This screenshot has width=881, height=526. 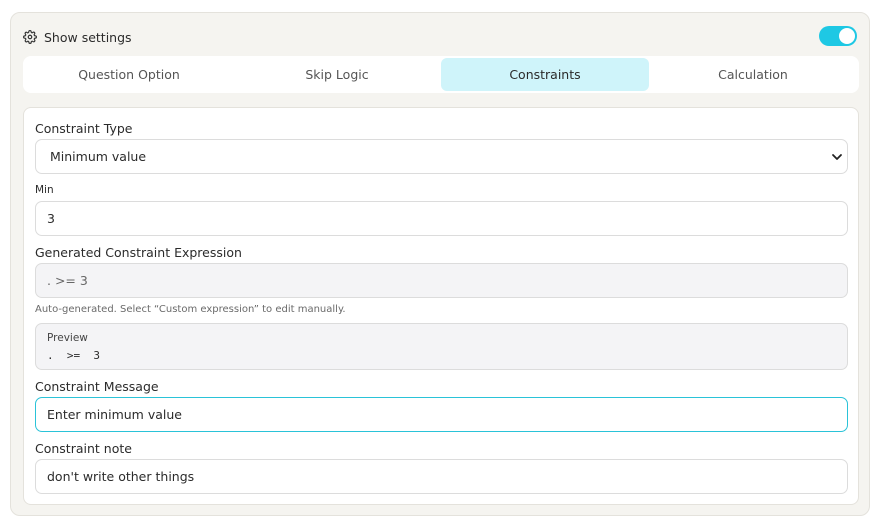 I want to click on message-label: Constraint Message, so click(x=97, y=386).